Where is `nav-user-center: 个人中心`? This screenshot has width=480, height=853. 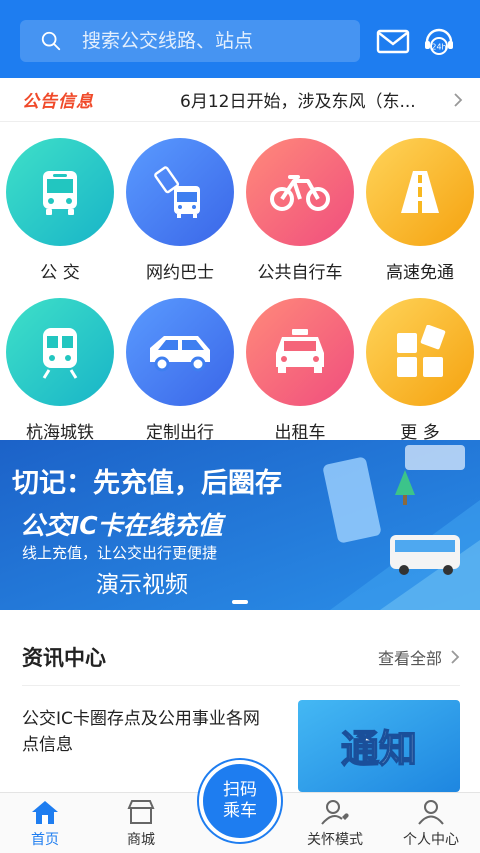
nav-user-center: 个人中心 is located at coordinates (431, 824).